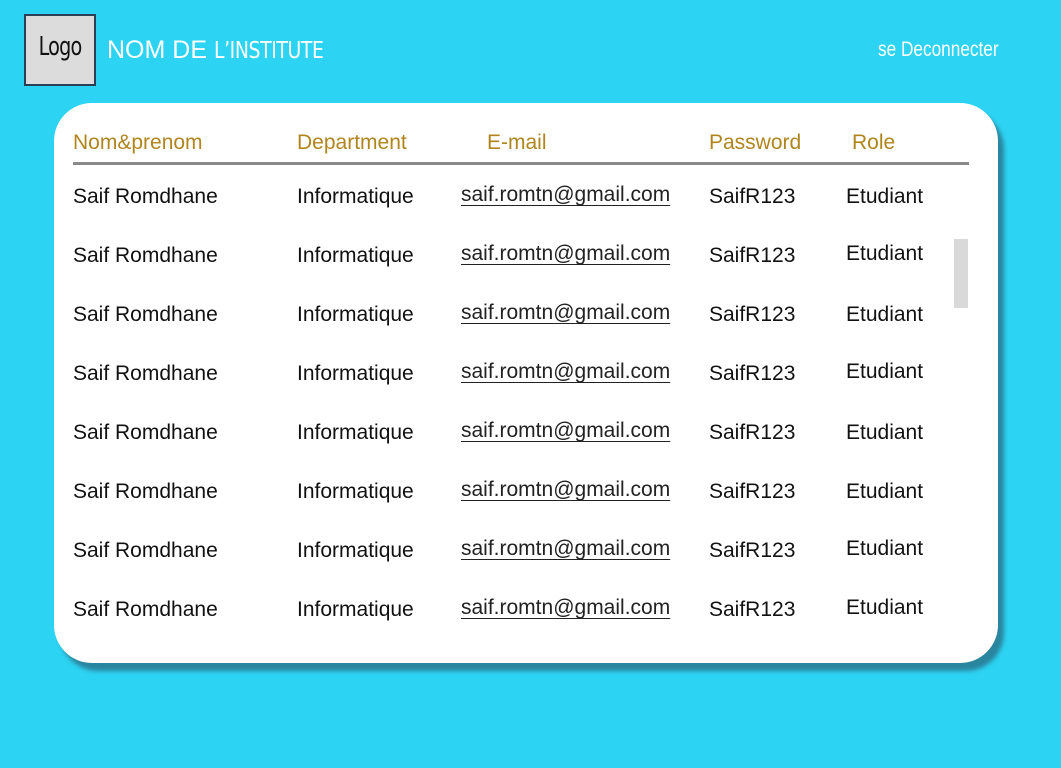  Describe the element at coordinates (755, 143) in the screenshot. I see `column-header-password: Password` at that location.